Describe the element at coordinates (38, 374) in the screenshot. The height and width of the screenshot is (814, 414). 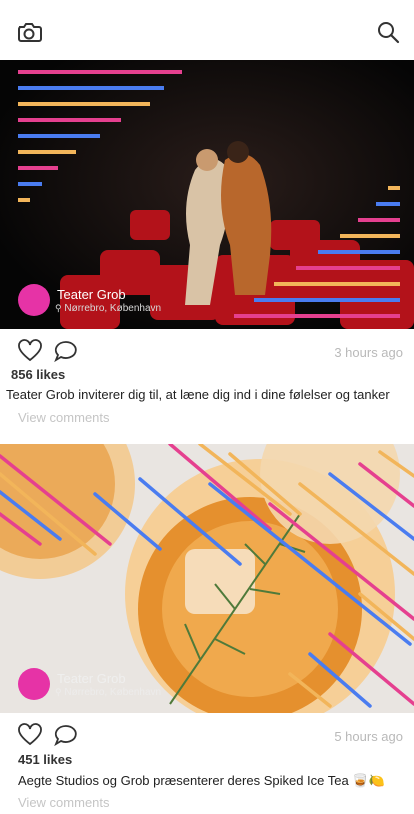
I see `like-count: 856 likes` at that location.